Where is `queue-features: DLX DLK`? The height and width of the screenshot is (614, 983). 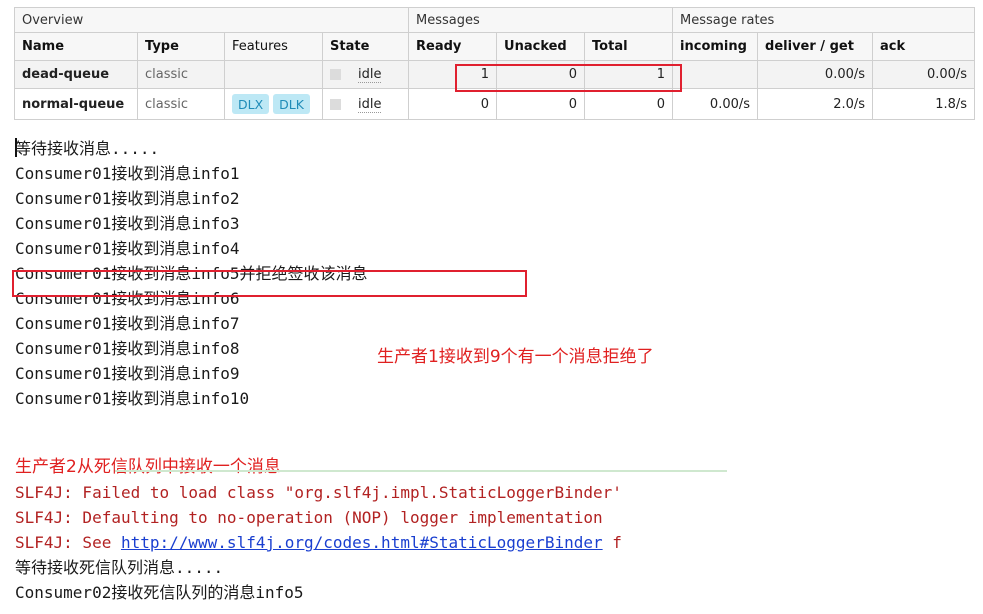
queue-features: DLX DLK is located at coordinates (273, 104).